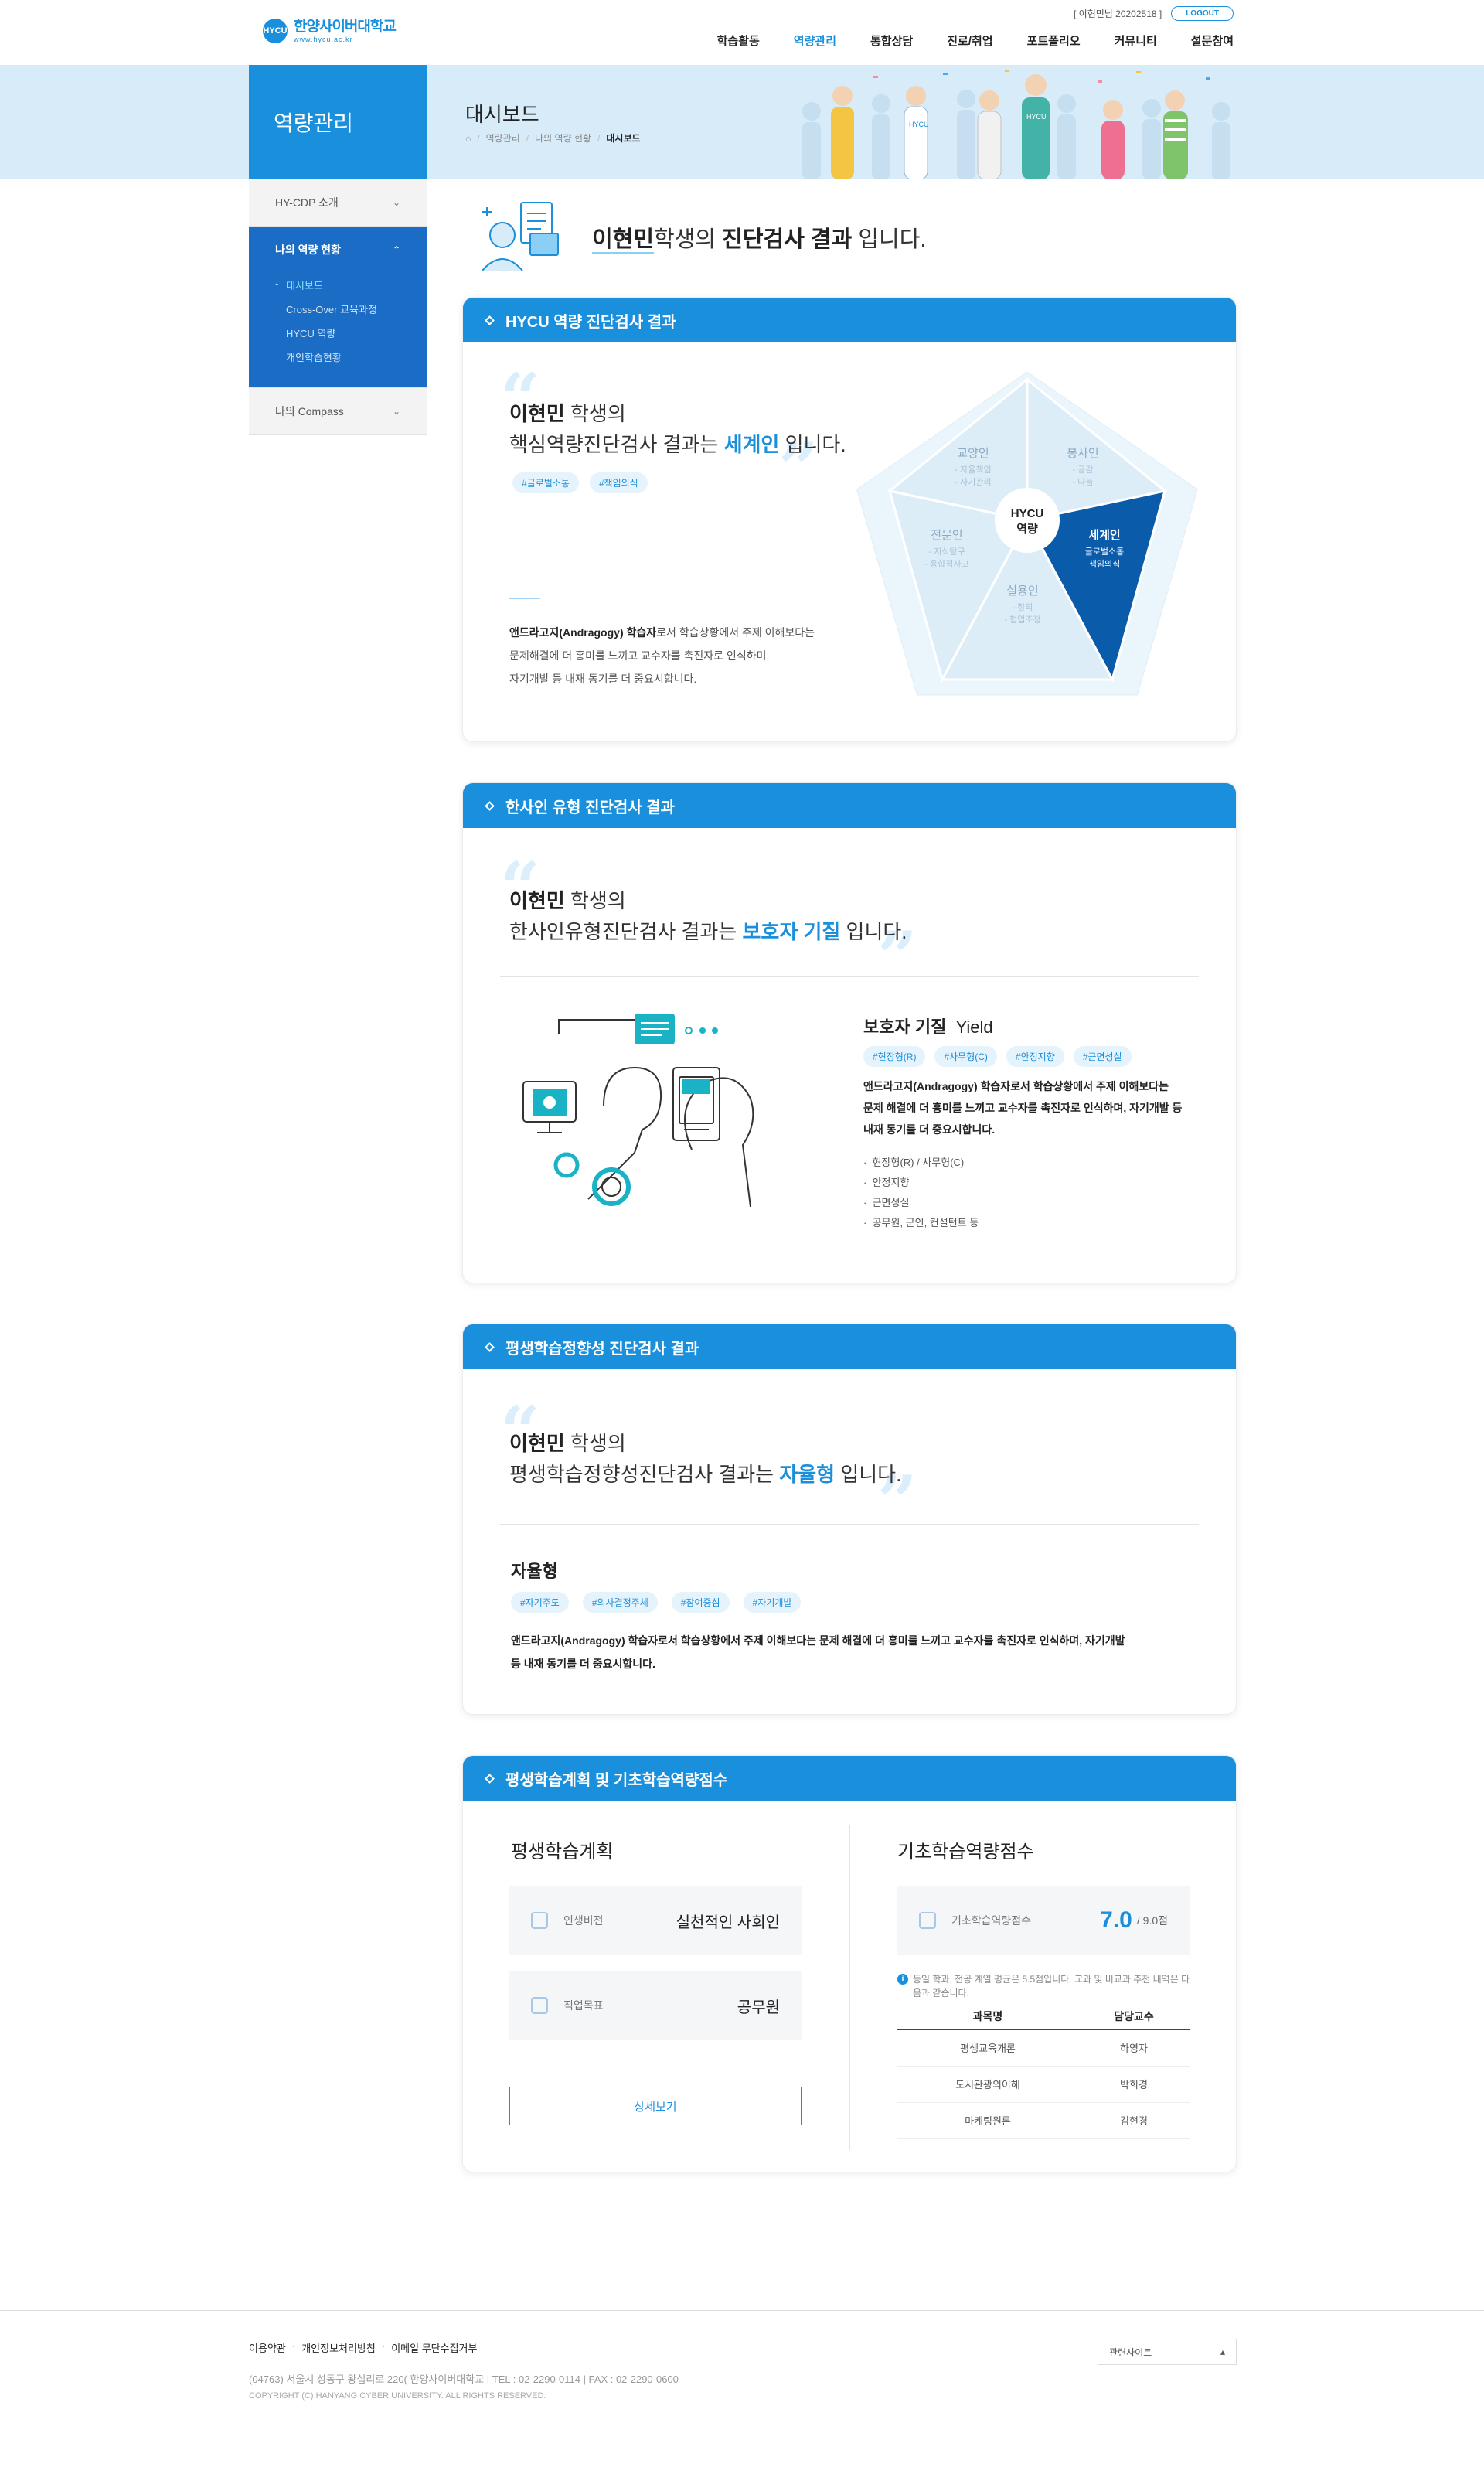 This screenshot has width=1484, height=2474. I want to click on bullet-text: 공무원, 군인, 컨설턴트 등, so click(925, 1222).